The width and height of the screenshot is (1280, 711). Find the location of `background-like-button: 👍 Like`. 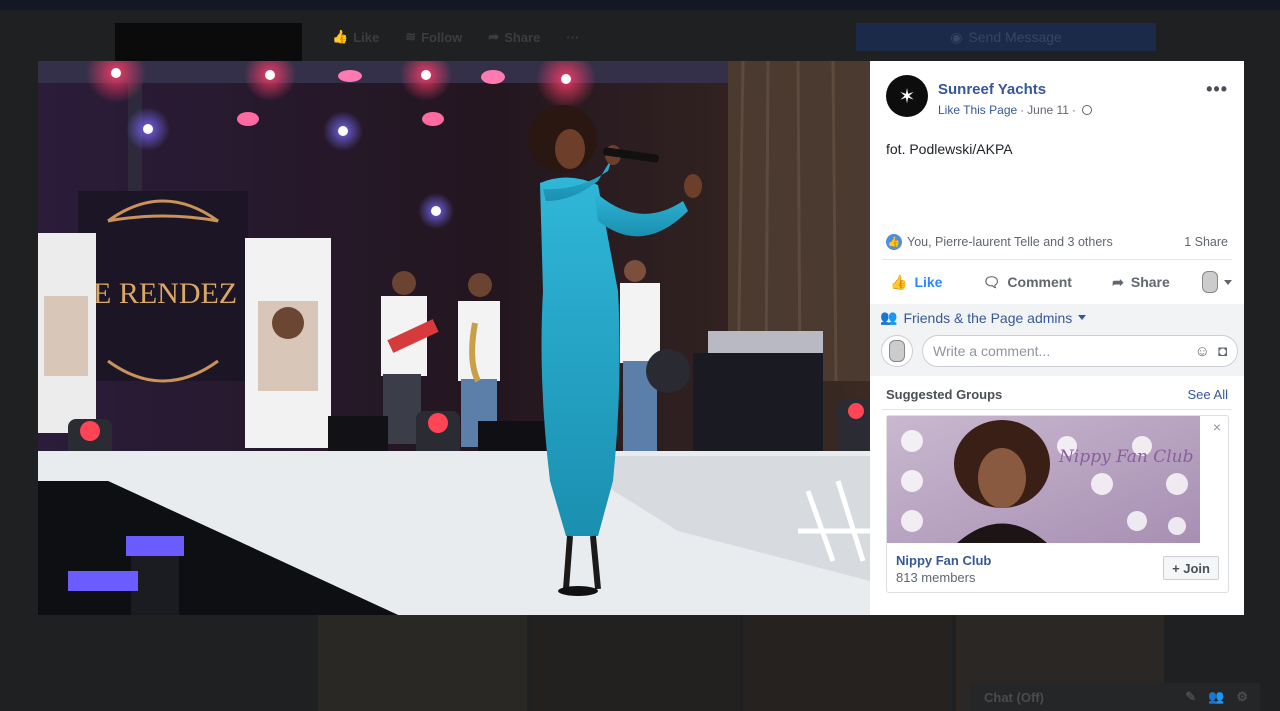

background-like-button: 👍 Like is located at coordinates (356, 37).